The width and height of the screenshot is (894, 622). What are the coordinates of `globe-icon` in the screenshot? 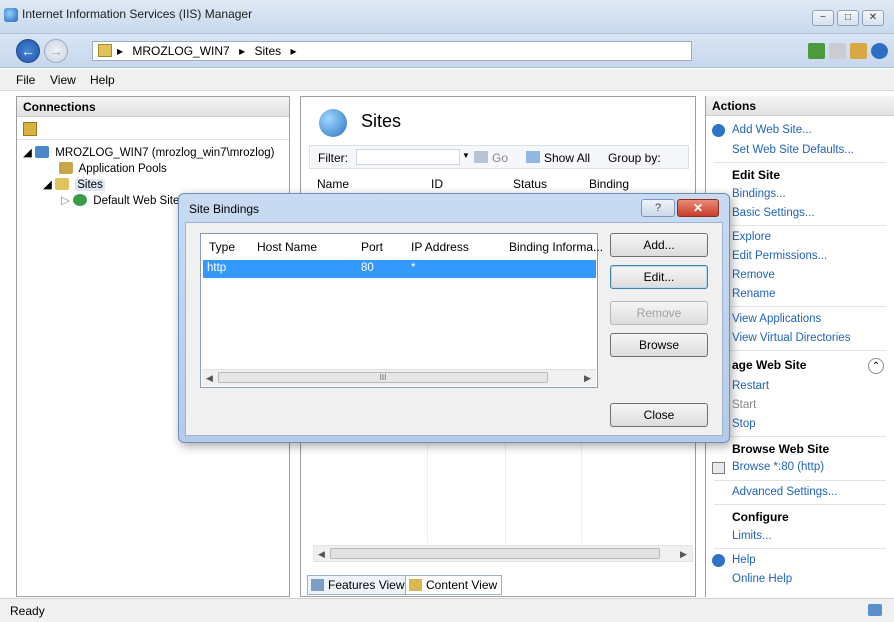 It's located at (80, 200).